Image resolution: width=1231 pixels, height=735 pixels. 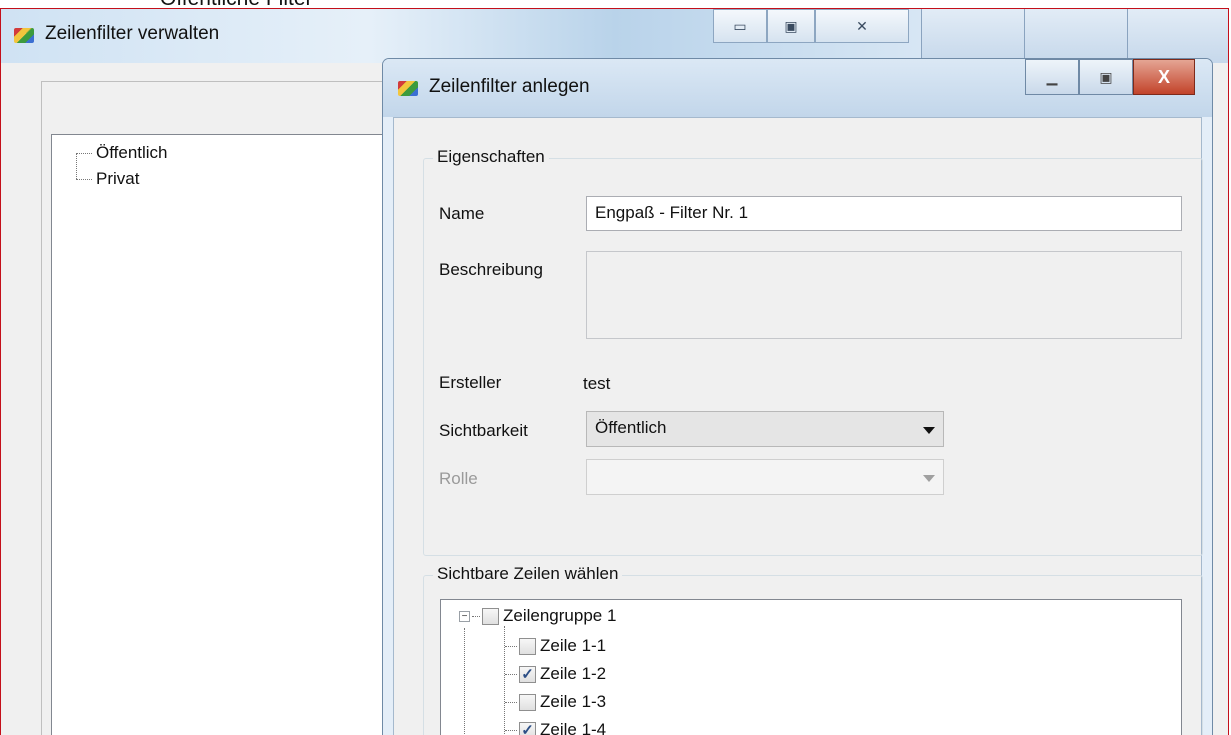 I want to click on tree-row-label: Zeile 1-4, so click(x=573, y=727).